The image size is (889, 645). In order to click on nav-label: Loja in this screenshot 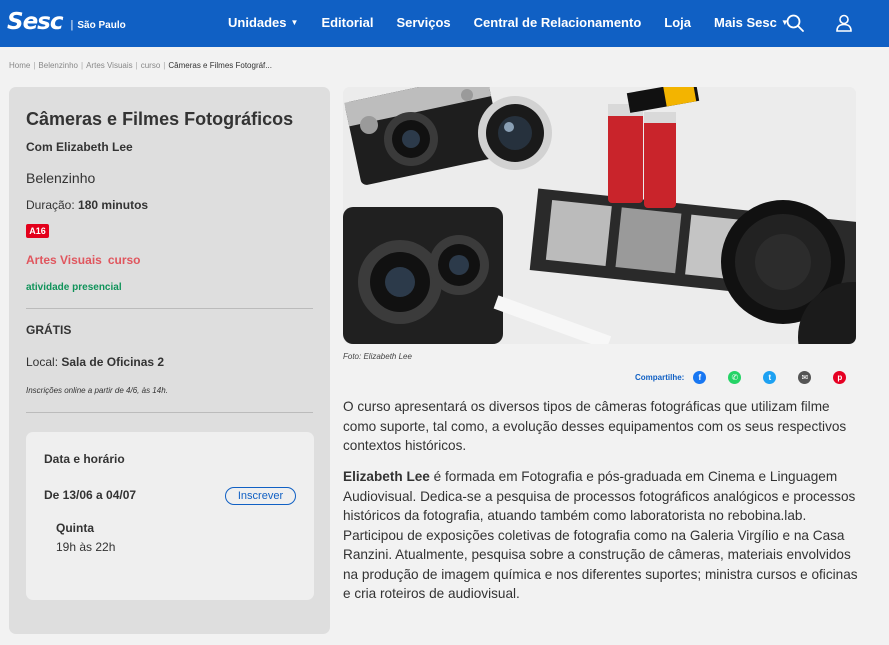, I will do `click(677, 22)`.